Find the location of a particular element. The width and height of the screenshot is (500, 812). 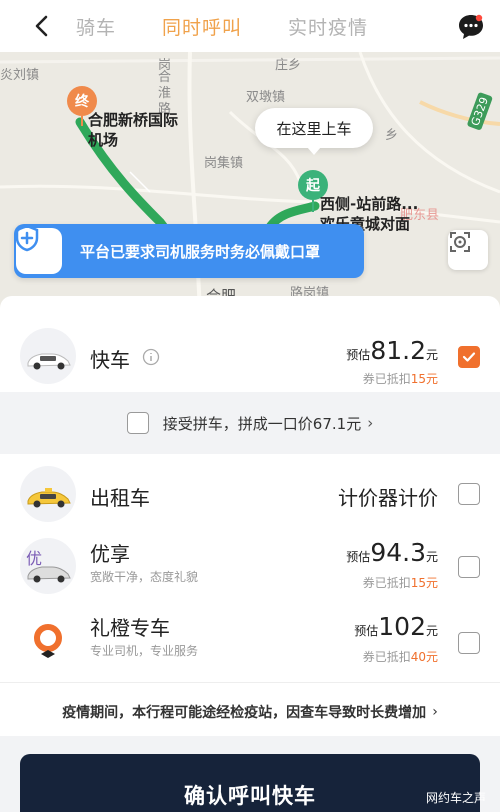

service-tabs: 骑车 同时呼叫 实时疫情 is located at coordinates (245, 26).